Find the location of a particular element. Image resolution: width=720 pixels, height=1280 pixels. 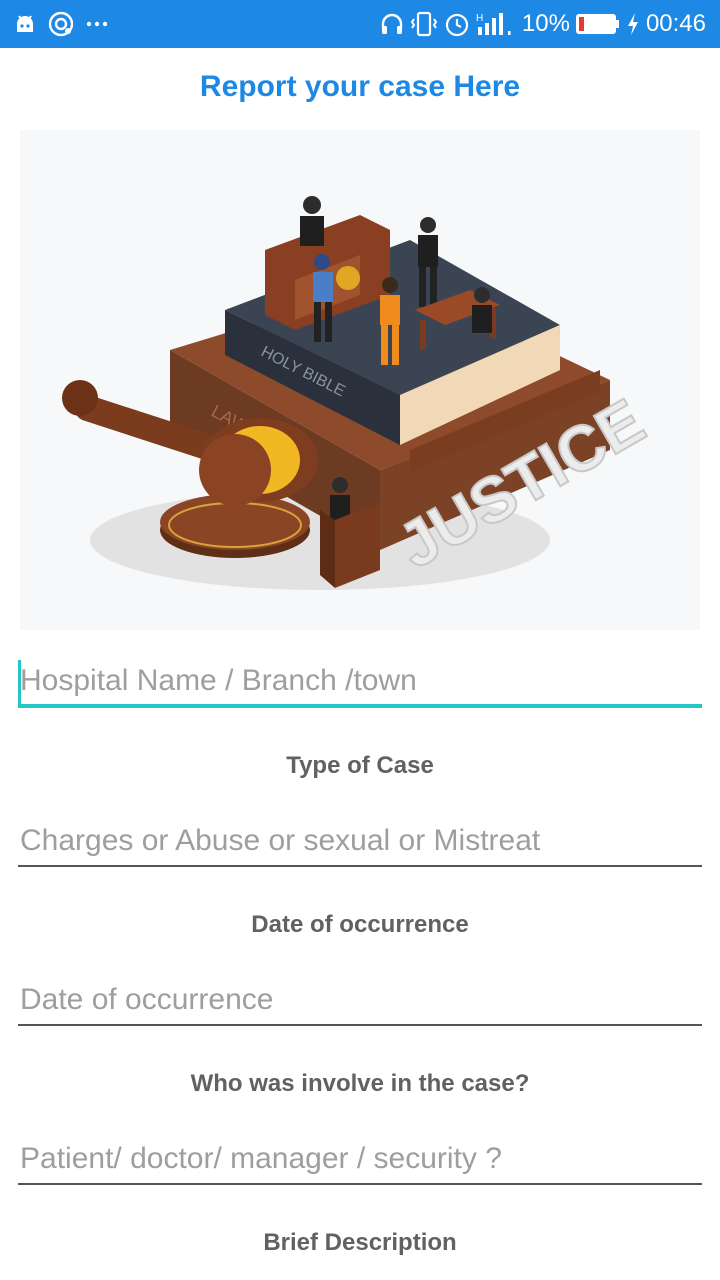

date-of-occurrence-input is located at coordinates (360, 1001).